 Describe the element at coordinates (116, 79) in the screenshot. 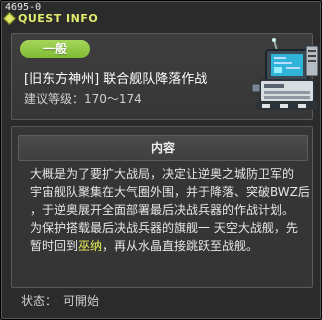

I see `quest-name: [旧东方神州] 联合舰队降落作战` at that location.